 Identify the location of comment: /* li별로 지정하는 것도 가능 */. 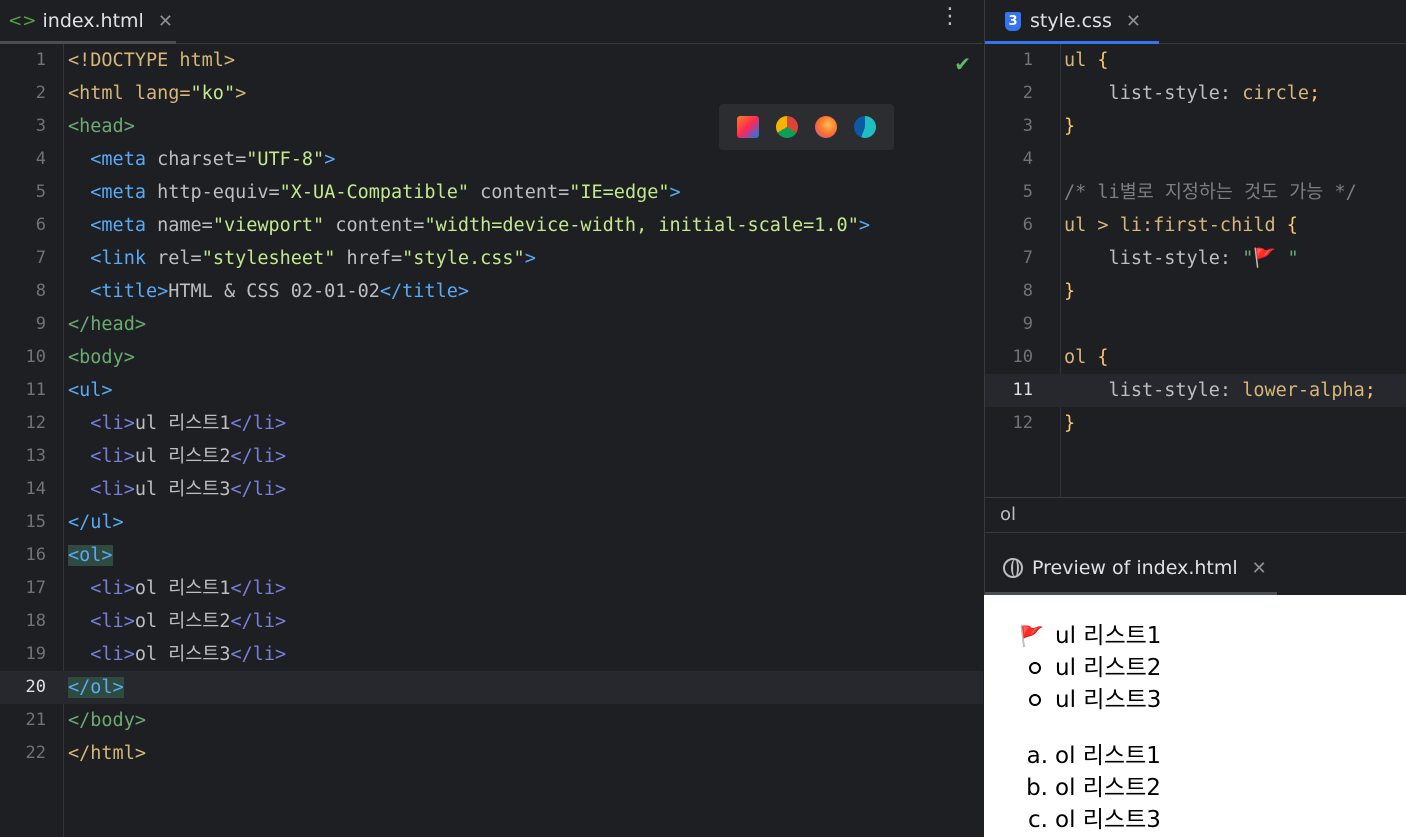
(1210, 192).